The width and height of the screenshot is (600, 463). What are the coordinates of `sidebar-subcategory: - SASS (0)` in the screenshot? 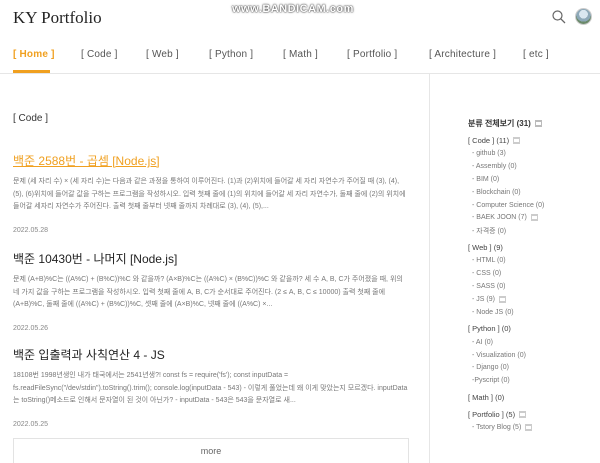 It's located at (533, 286).